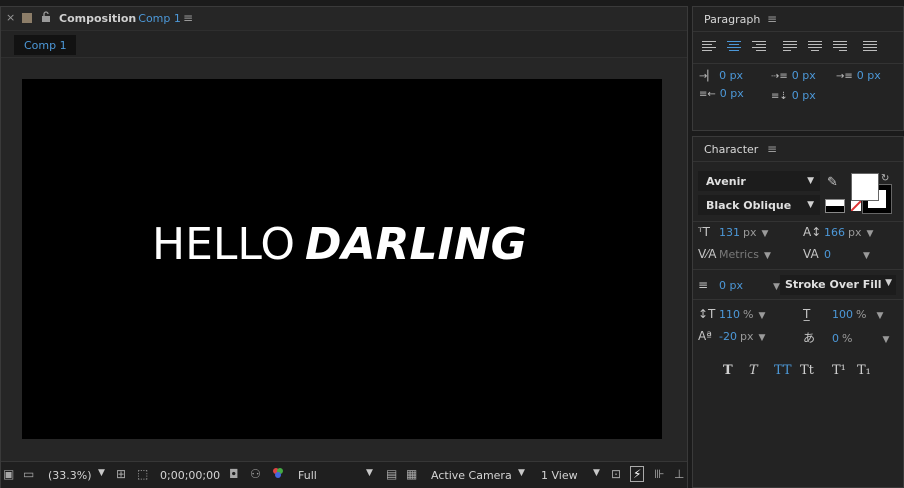  I want to click on flowchart-icon: ⊥, so click(679, 474).